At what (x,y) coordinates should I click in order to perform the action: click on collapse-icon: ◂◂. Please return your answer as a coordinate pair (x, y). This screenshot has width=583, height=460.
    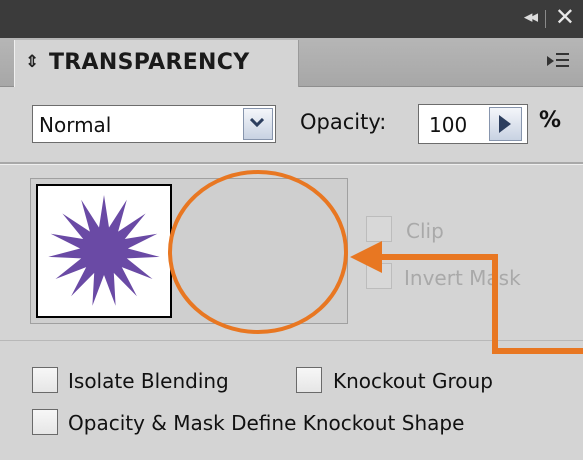
    Looking at the image, I should click on (531, 17).